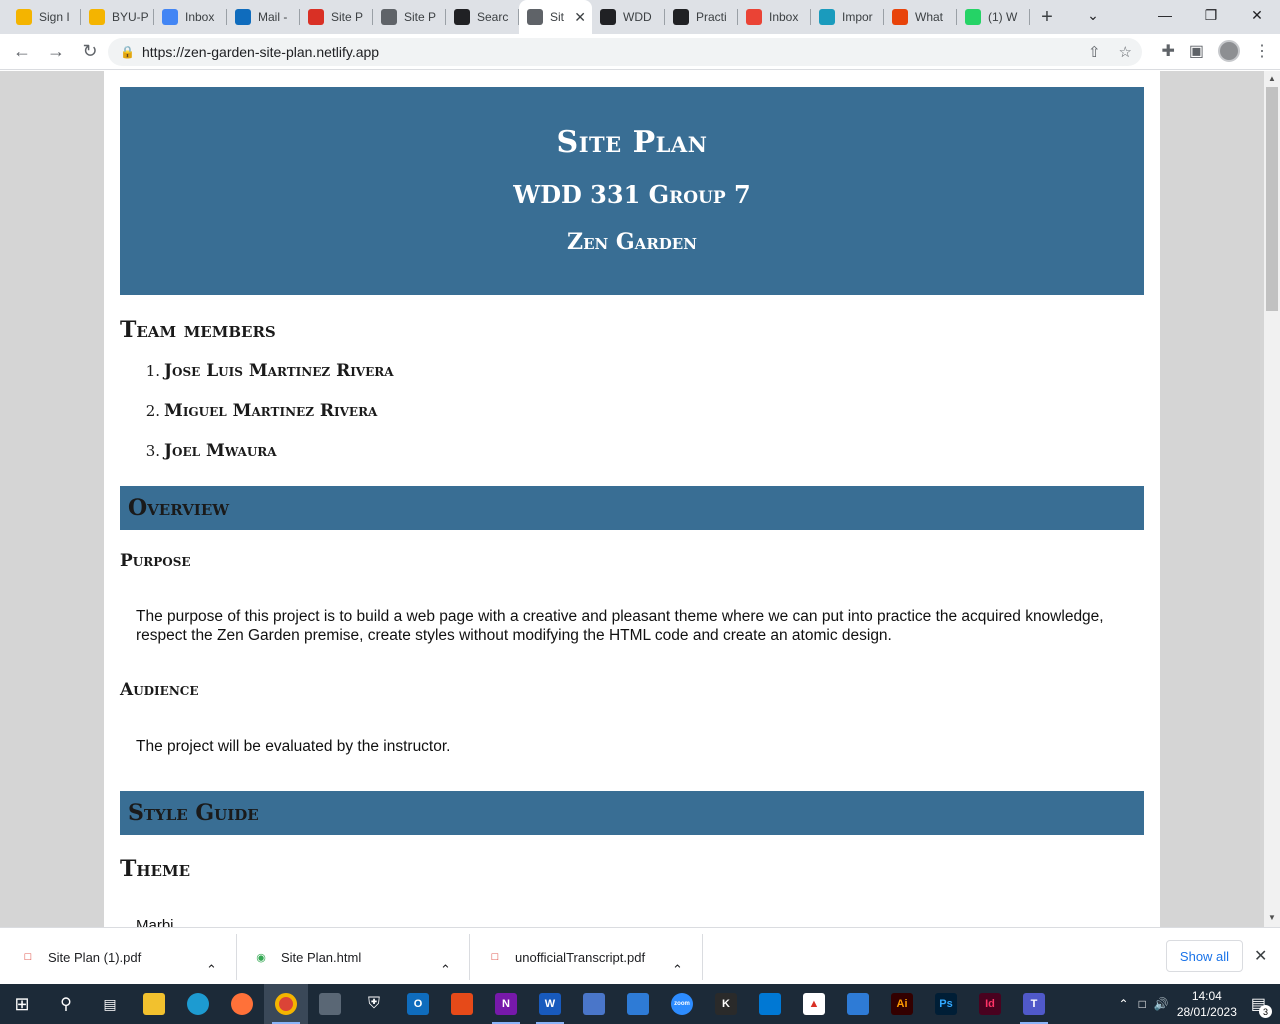 The height and width of the screenshot is (1024, 1280). I want to click on close-window-button: ✕, so click(1257, 15).